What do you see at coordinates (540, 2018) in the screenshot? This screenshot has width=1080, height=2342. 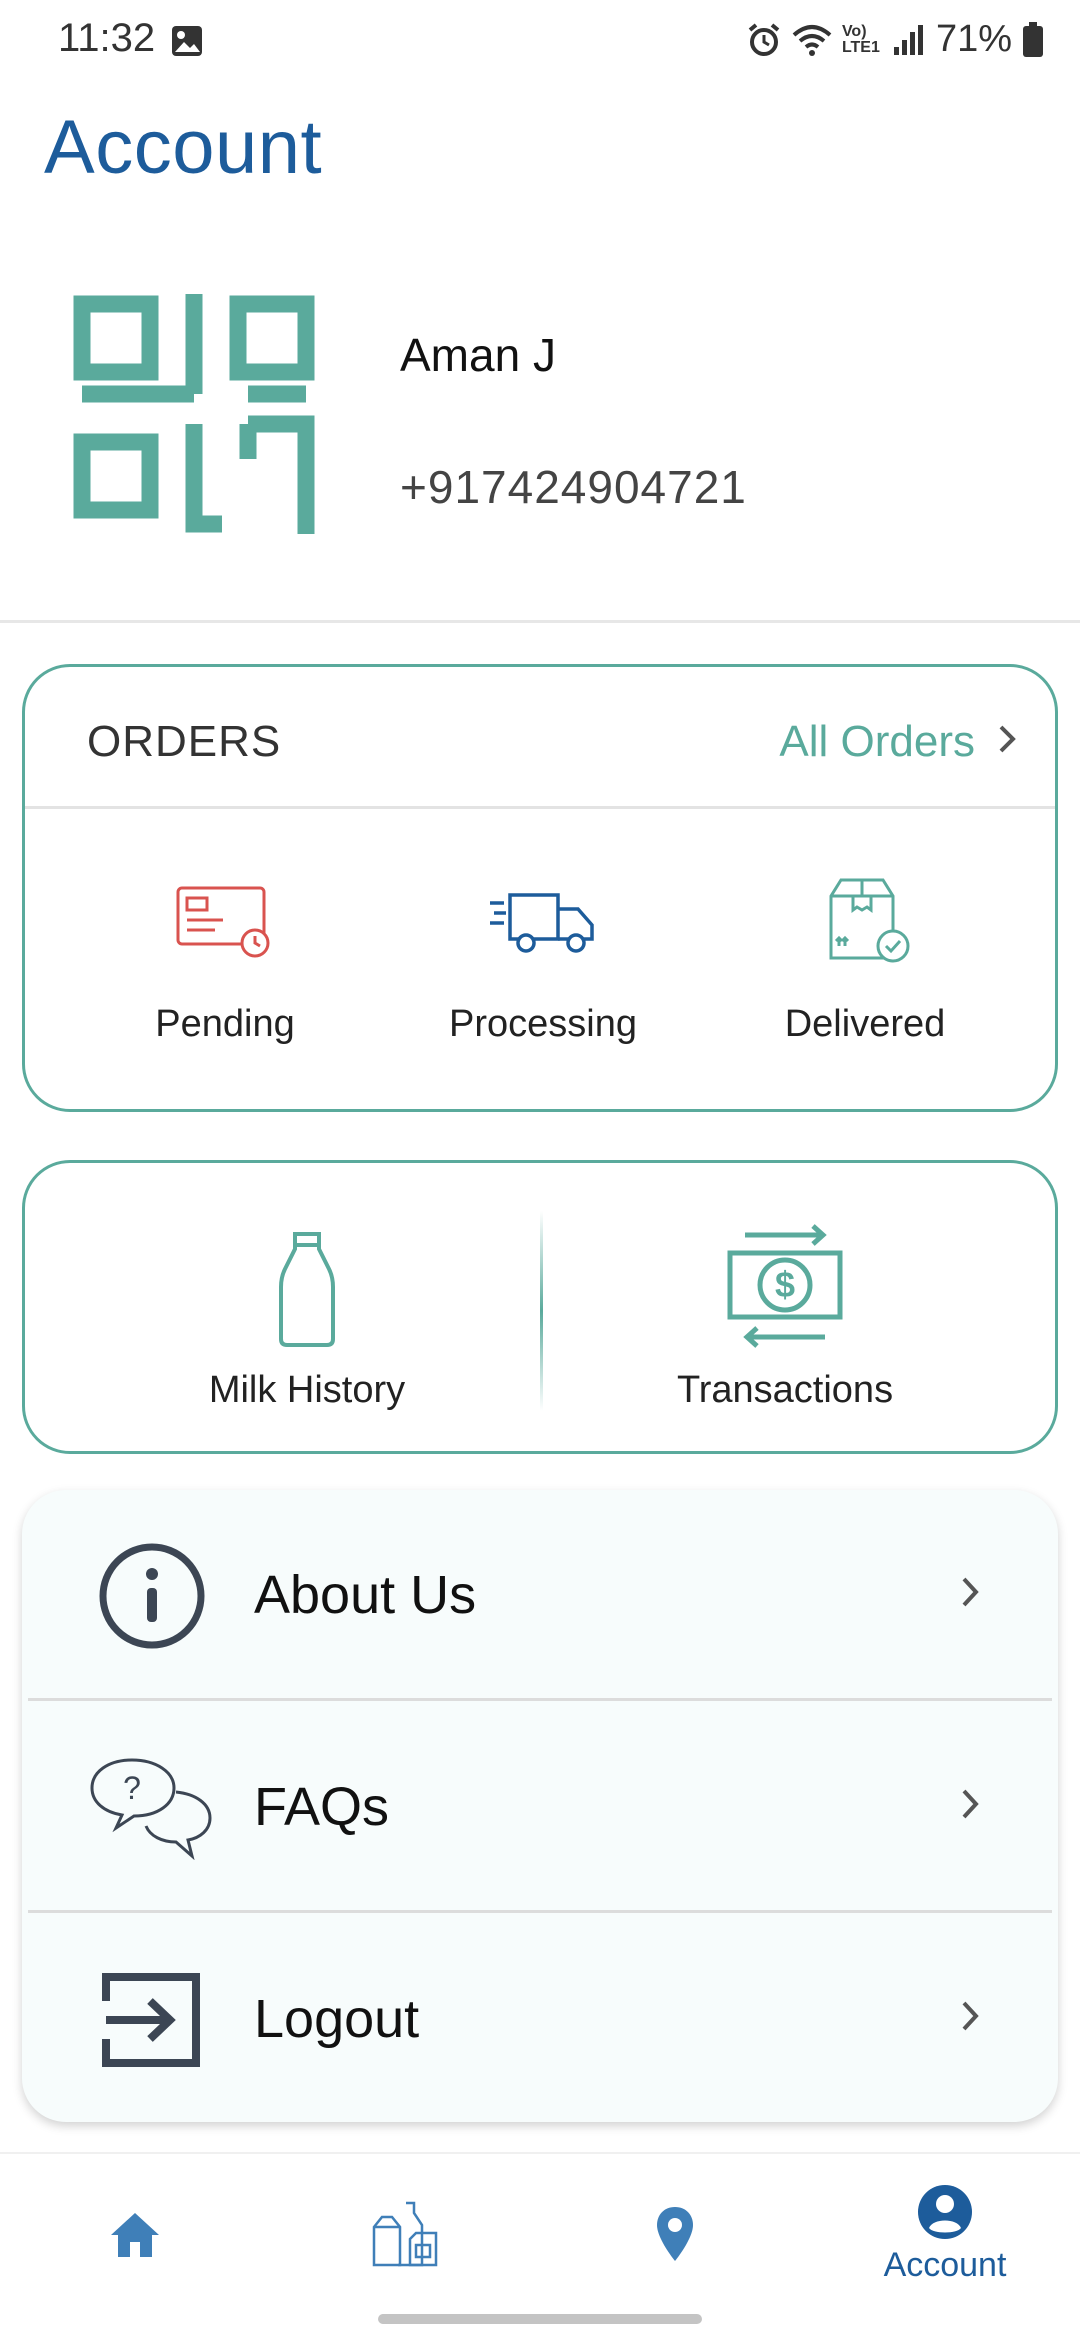 I see `menu-item-logout: Logout` at bounding box center [540, 2018].